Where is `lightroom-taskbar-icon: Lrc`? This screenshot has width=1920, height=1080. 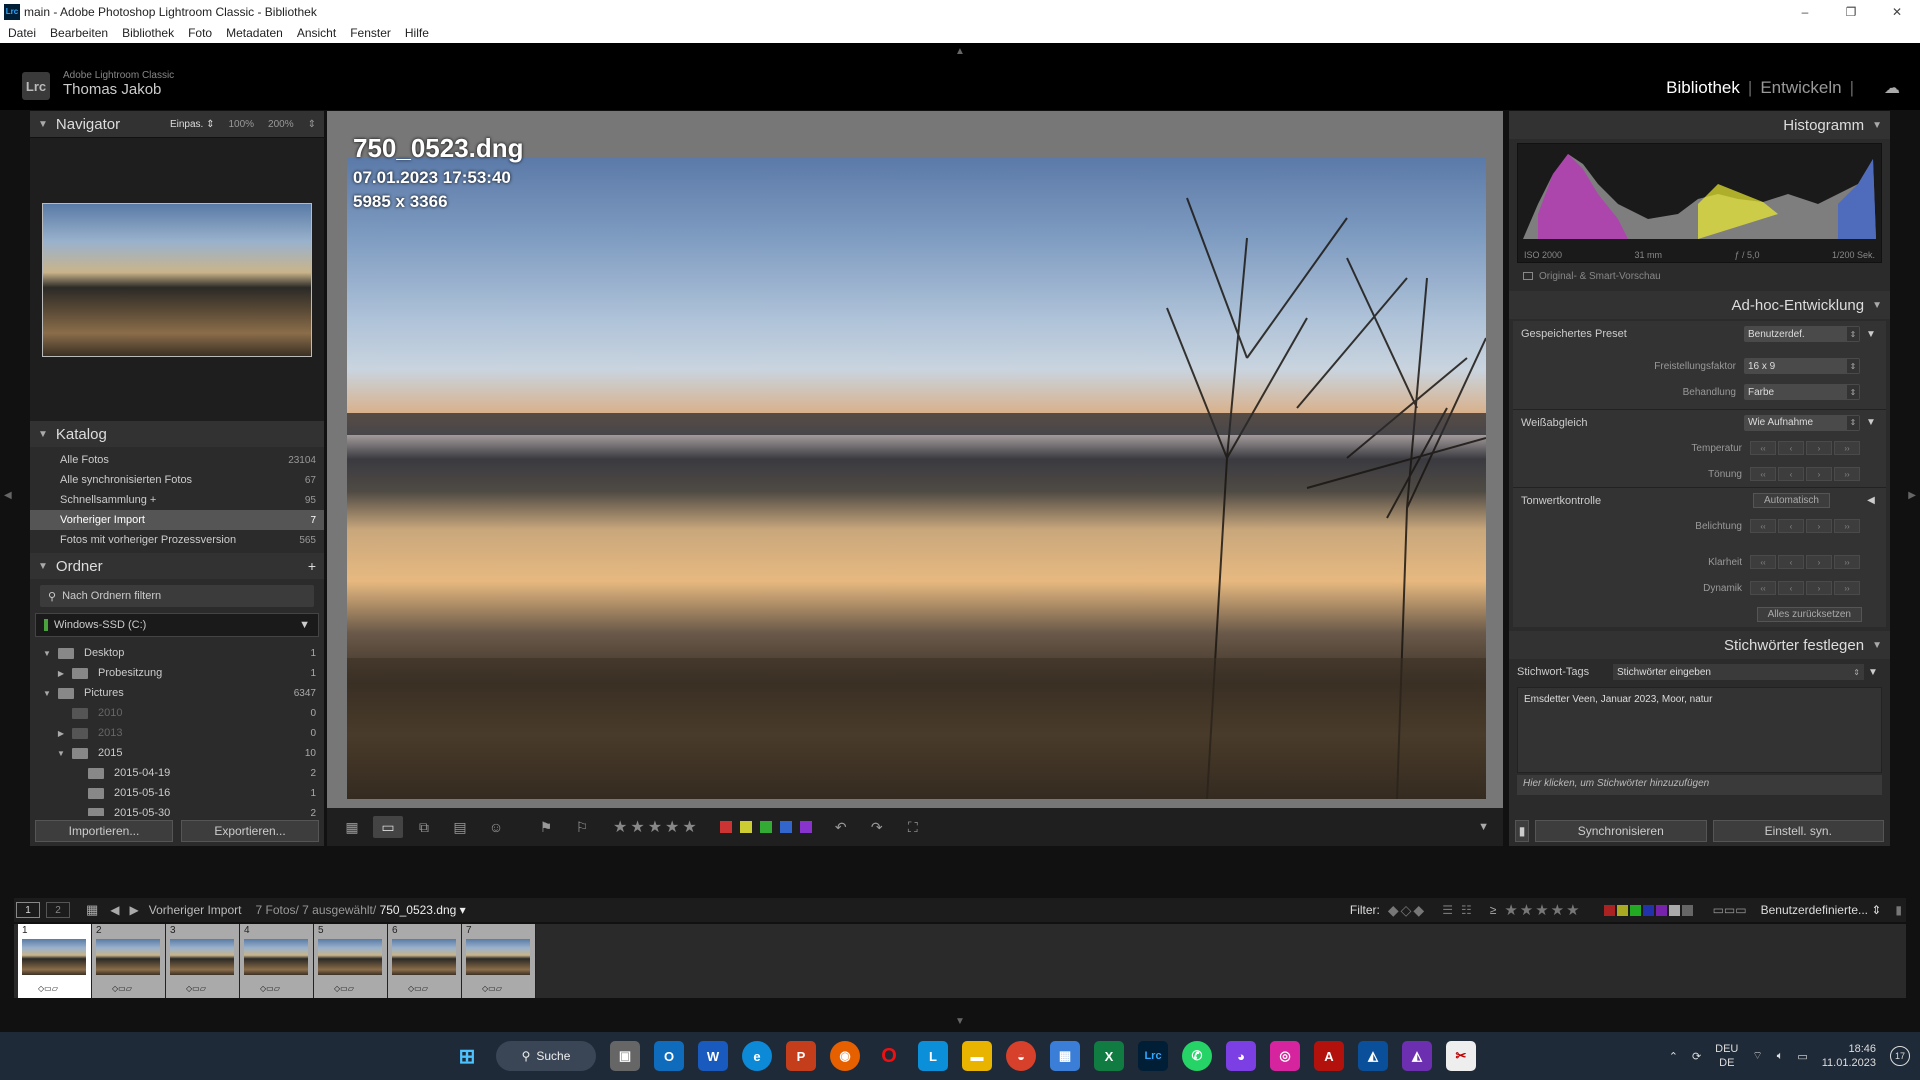
lightroom-taskbar-icon: Lrc is located at coordinates (1153, 1056).